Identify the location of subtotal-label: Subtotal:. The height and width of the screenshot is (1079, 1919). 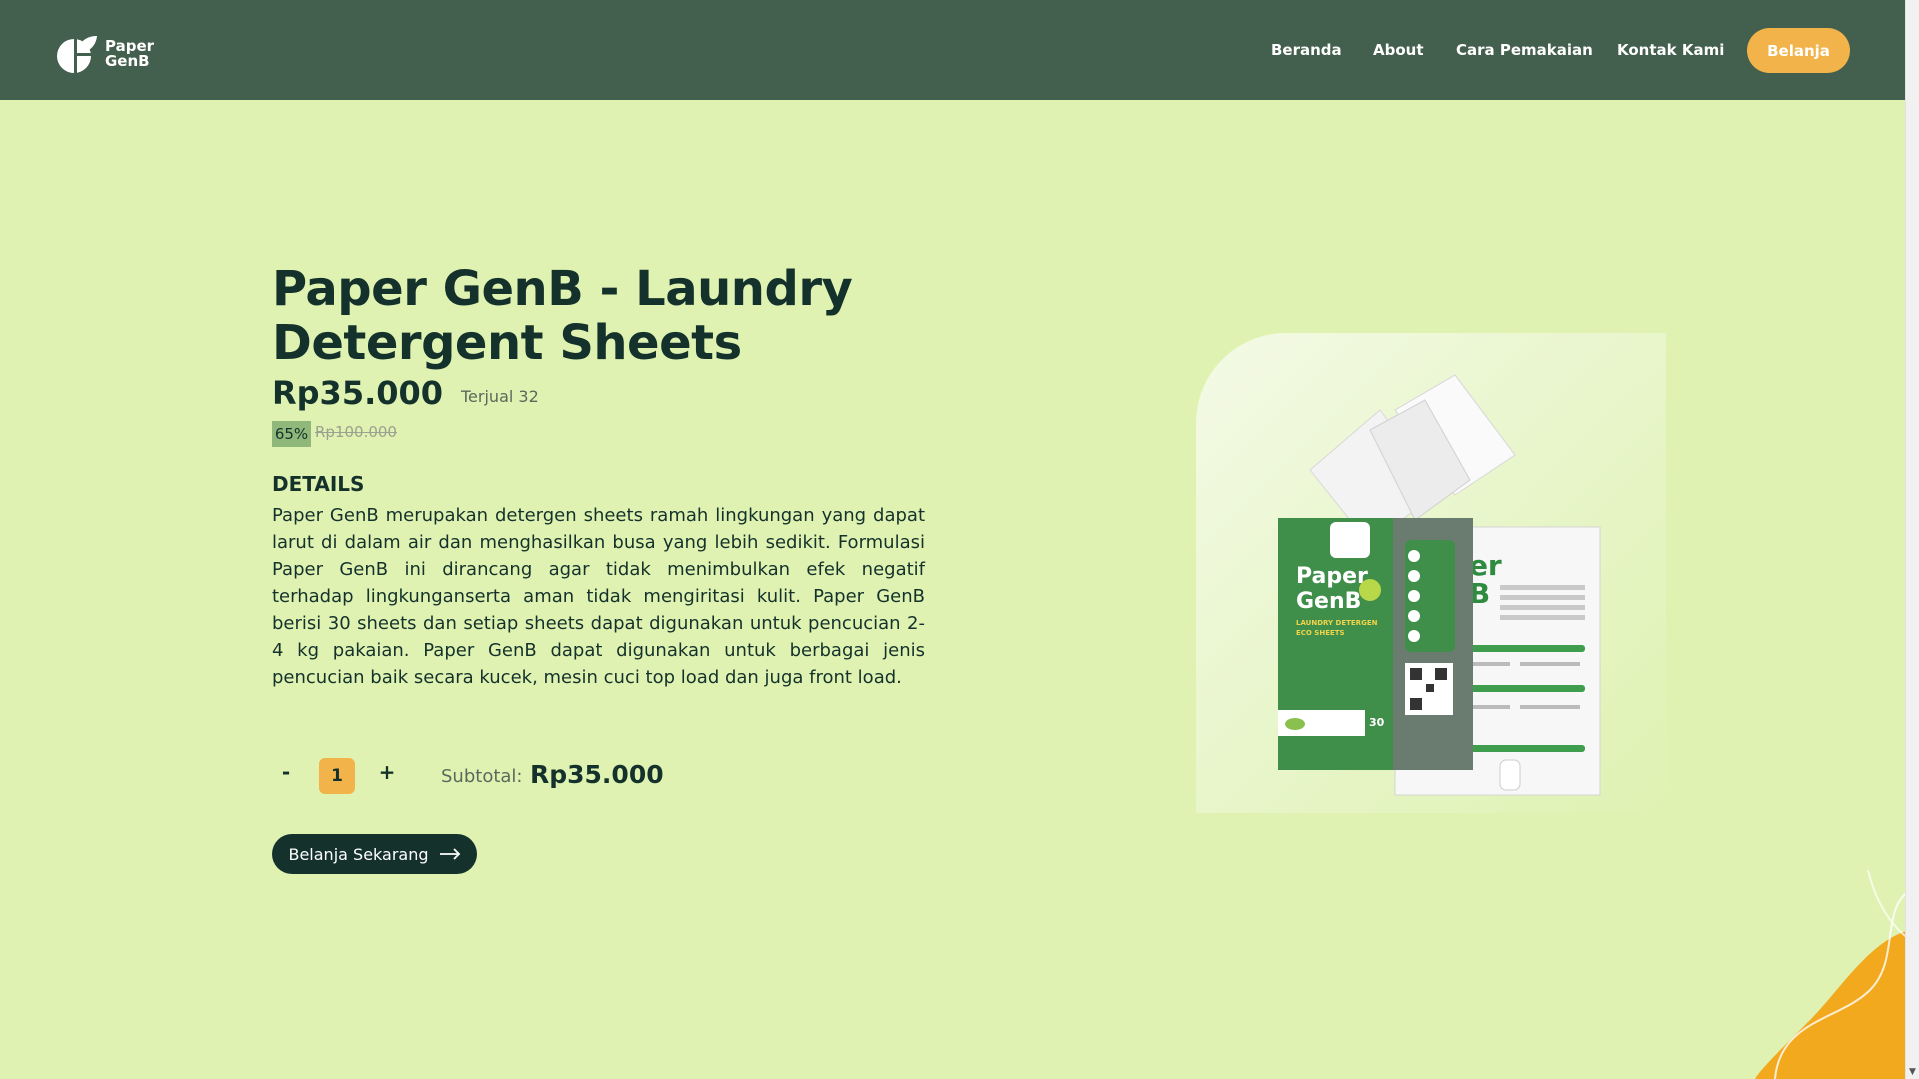
(482, 776).